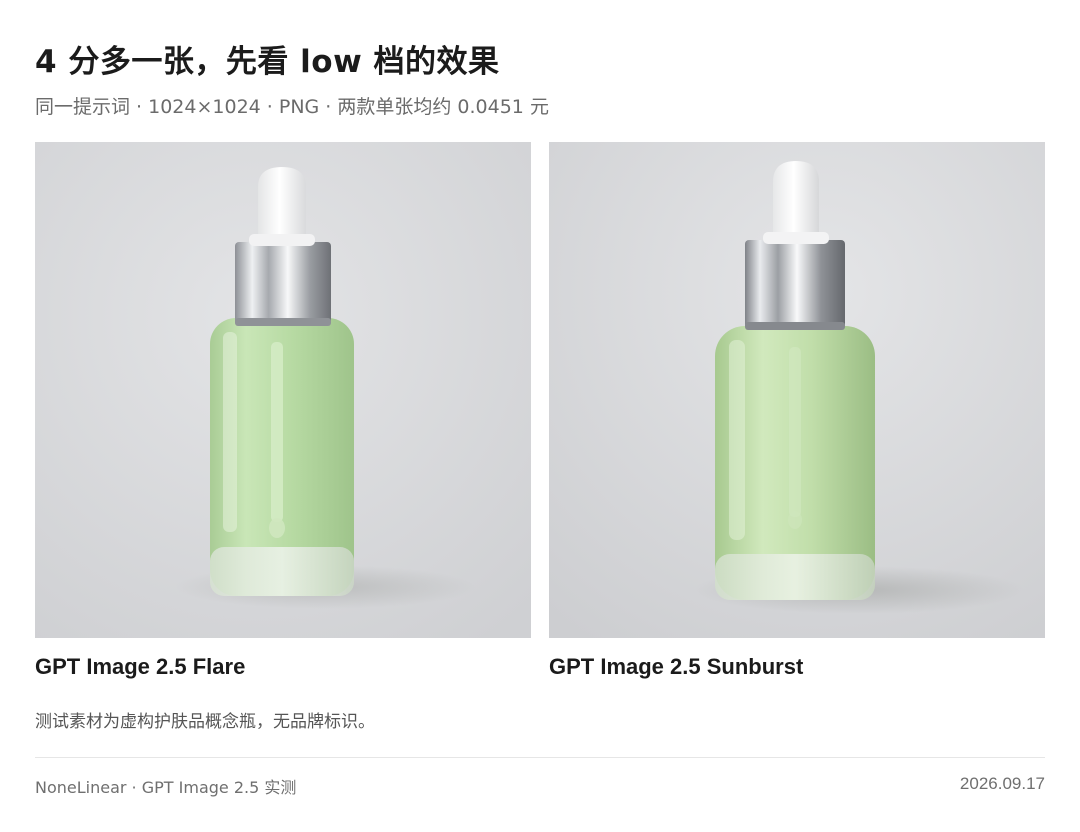  What do you see at coordinates (205, 722) in the screenshot?
I see `disclaimer-note: 测试素材为虚构护肤品概念瓶，无品牌标识。` at bounding box center [205, 722].